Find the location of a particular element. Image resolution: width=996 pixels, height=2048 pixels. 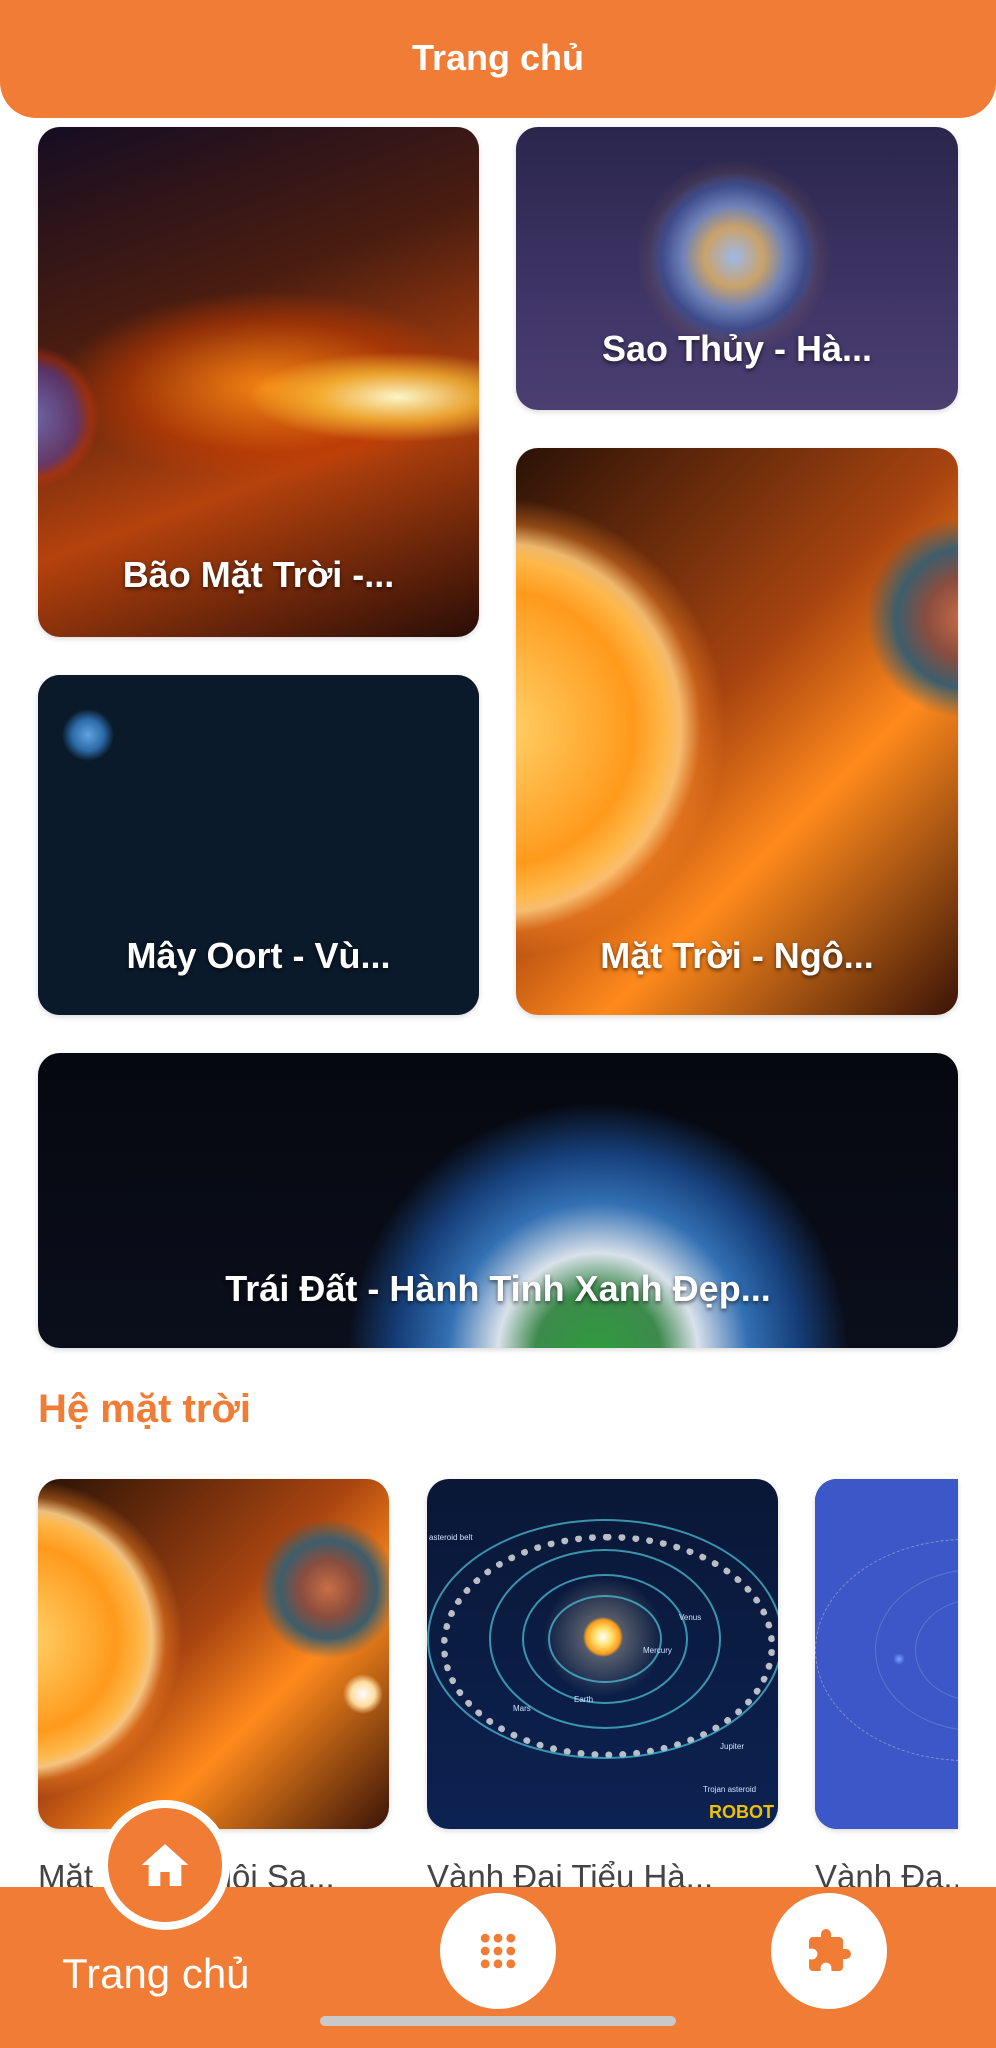

orbit-line is located at coordinates (602, 1639).